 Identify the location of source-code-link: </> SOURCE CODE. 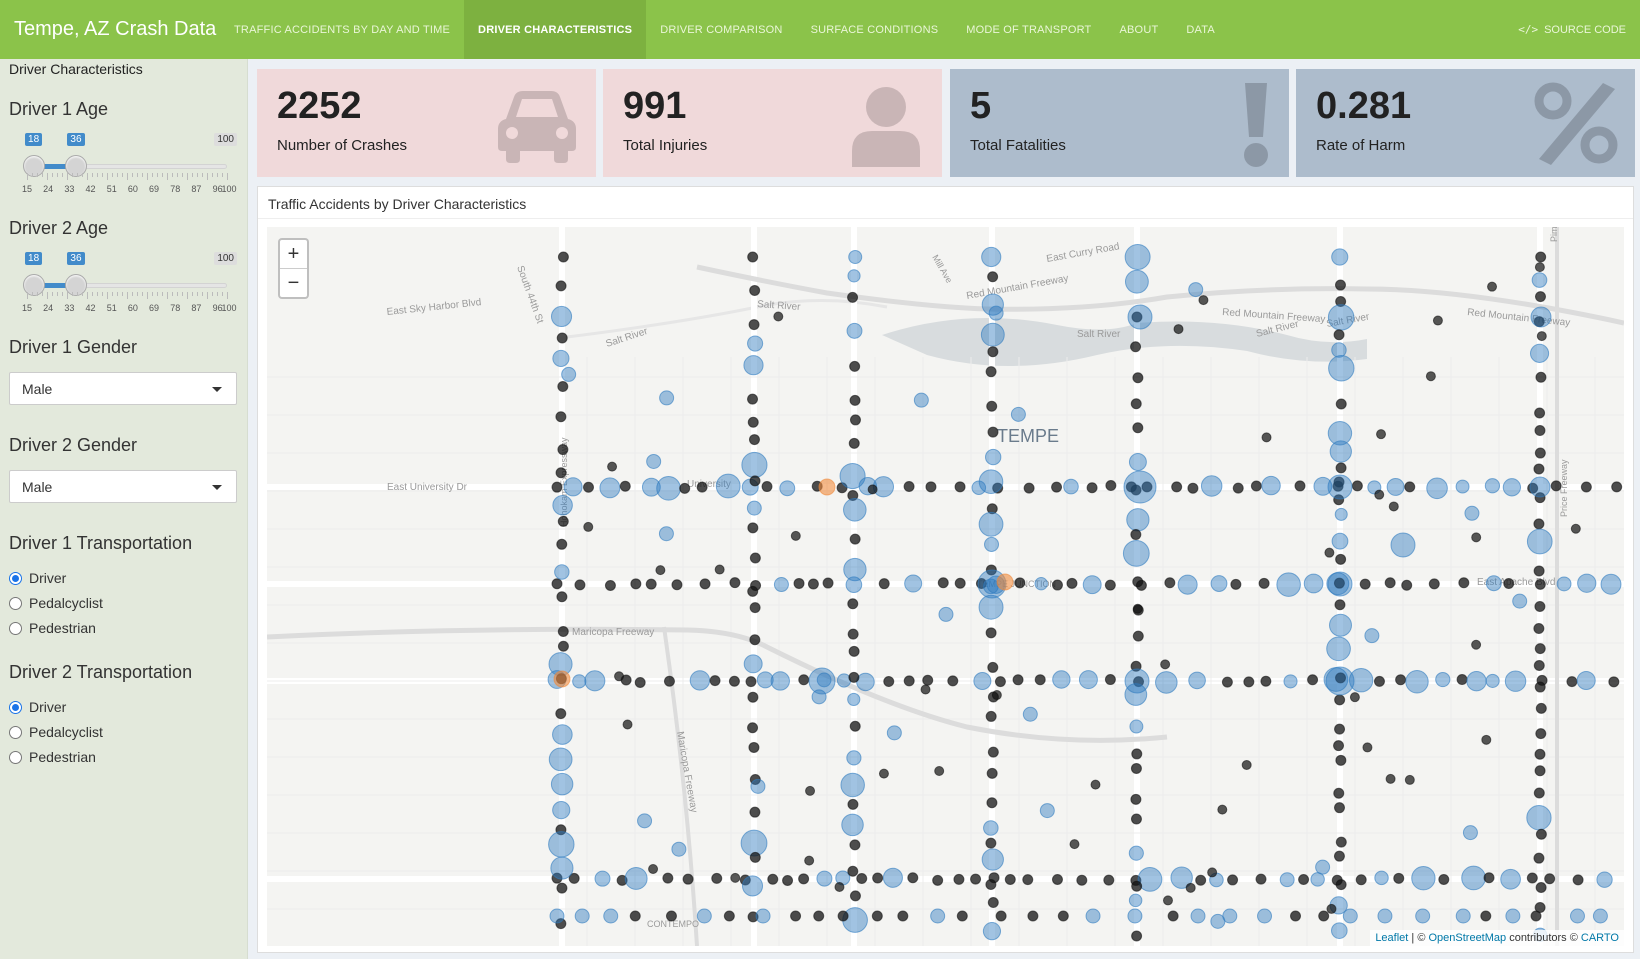
(1572, 29).